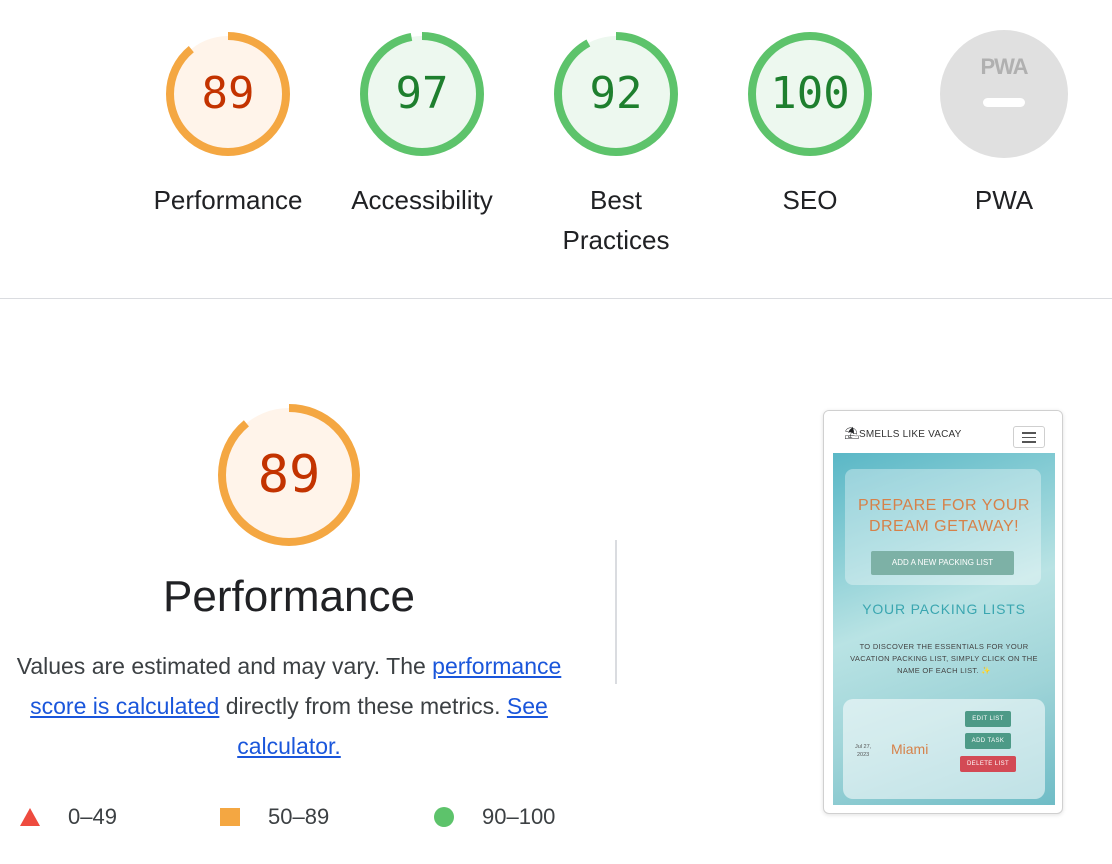 The image size is (1112, 864). What do you see at coordinates (519, 816) in the screenshot?
I see `legend-range: 90–100` at bounding box center [519, 816].